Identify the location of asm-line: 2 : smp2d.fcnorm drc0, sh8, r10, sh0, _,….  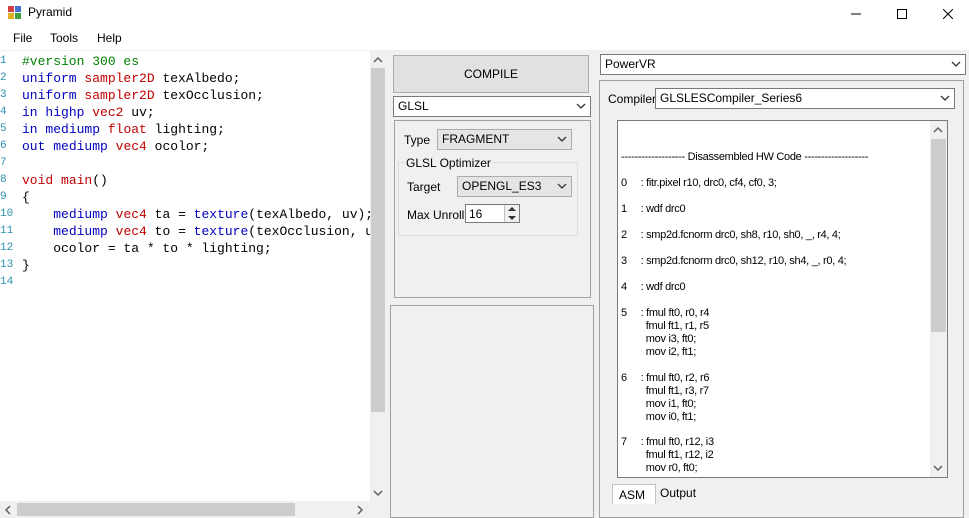
(731, 235).